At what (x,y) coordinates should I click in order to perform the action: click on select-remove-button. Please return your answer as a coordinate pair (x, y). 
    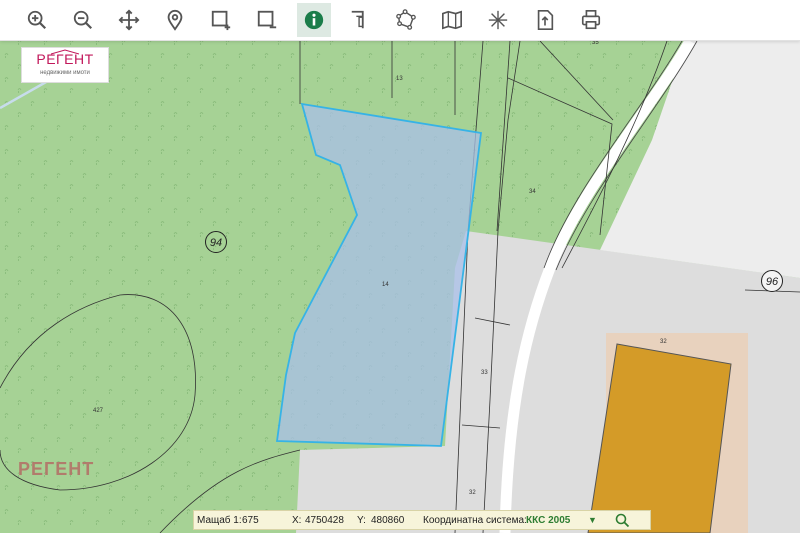
    Looking at the image, I should click on (267, 20).